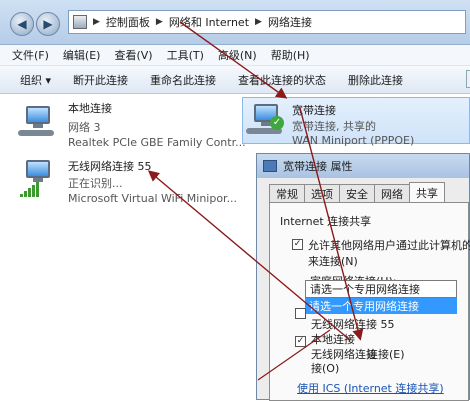  Describe the element at coordinates (334, 126) in the screenshot. I see `connection-status: 宽带连接, 共享的` at that location.